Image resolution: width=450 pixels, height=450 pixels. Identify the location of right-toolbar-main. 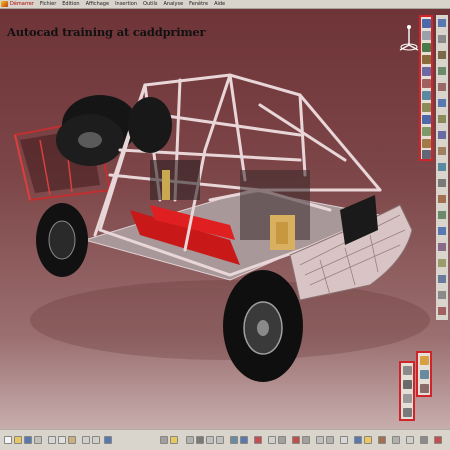
(426, 88).